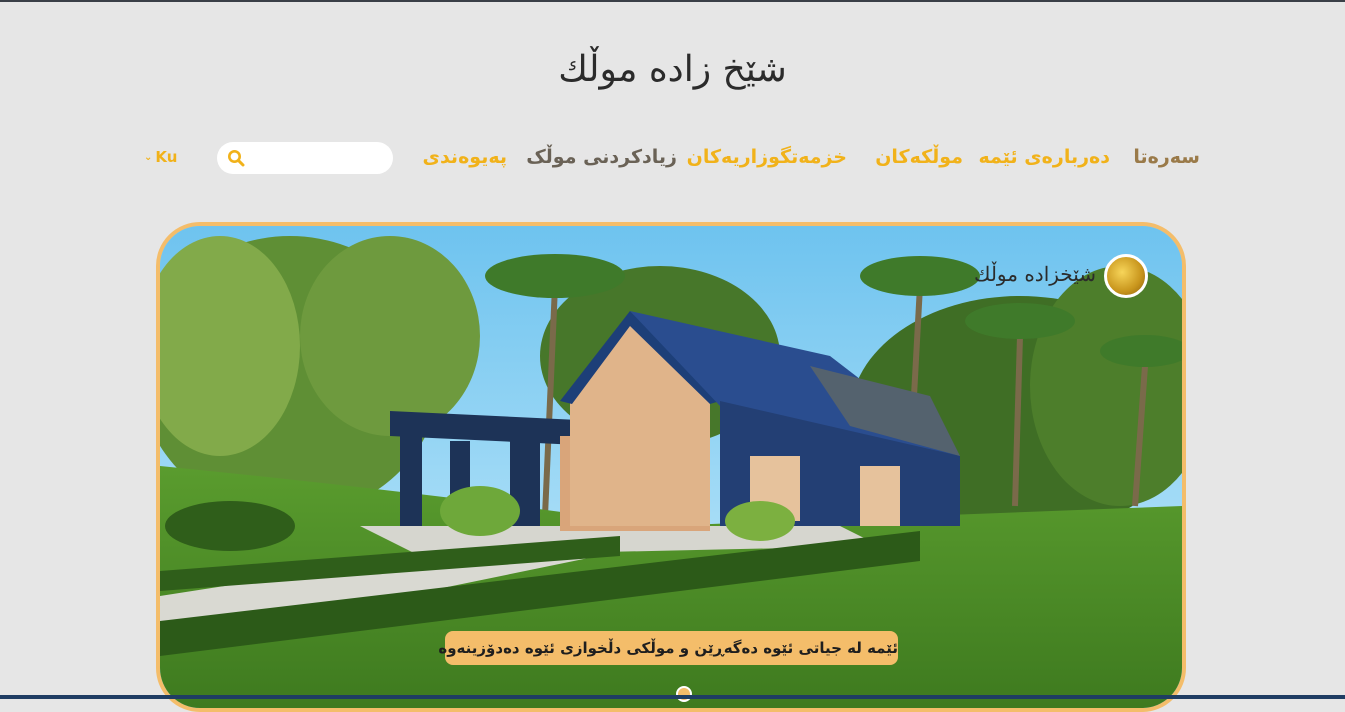 Image resolution: width=1345 pixels, height=712 pixels. What do you see at coordinates (672, 697) in the screenshot?
I see `bottom-border` at bounding box center [672, 697].